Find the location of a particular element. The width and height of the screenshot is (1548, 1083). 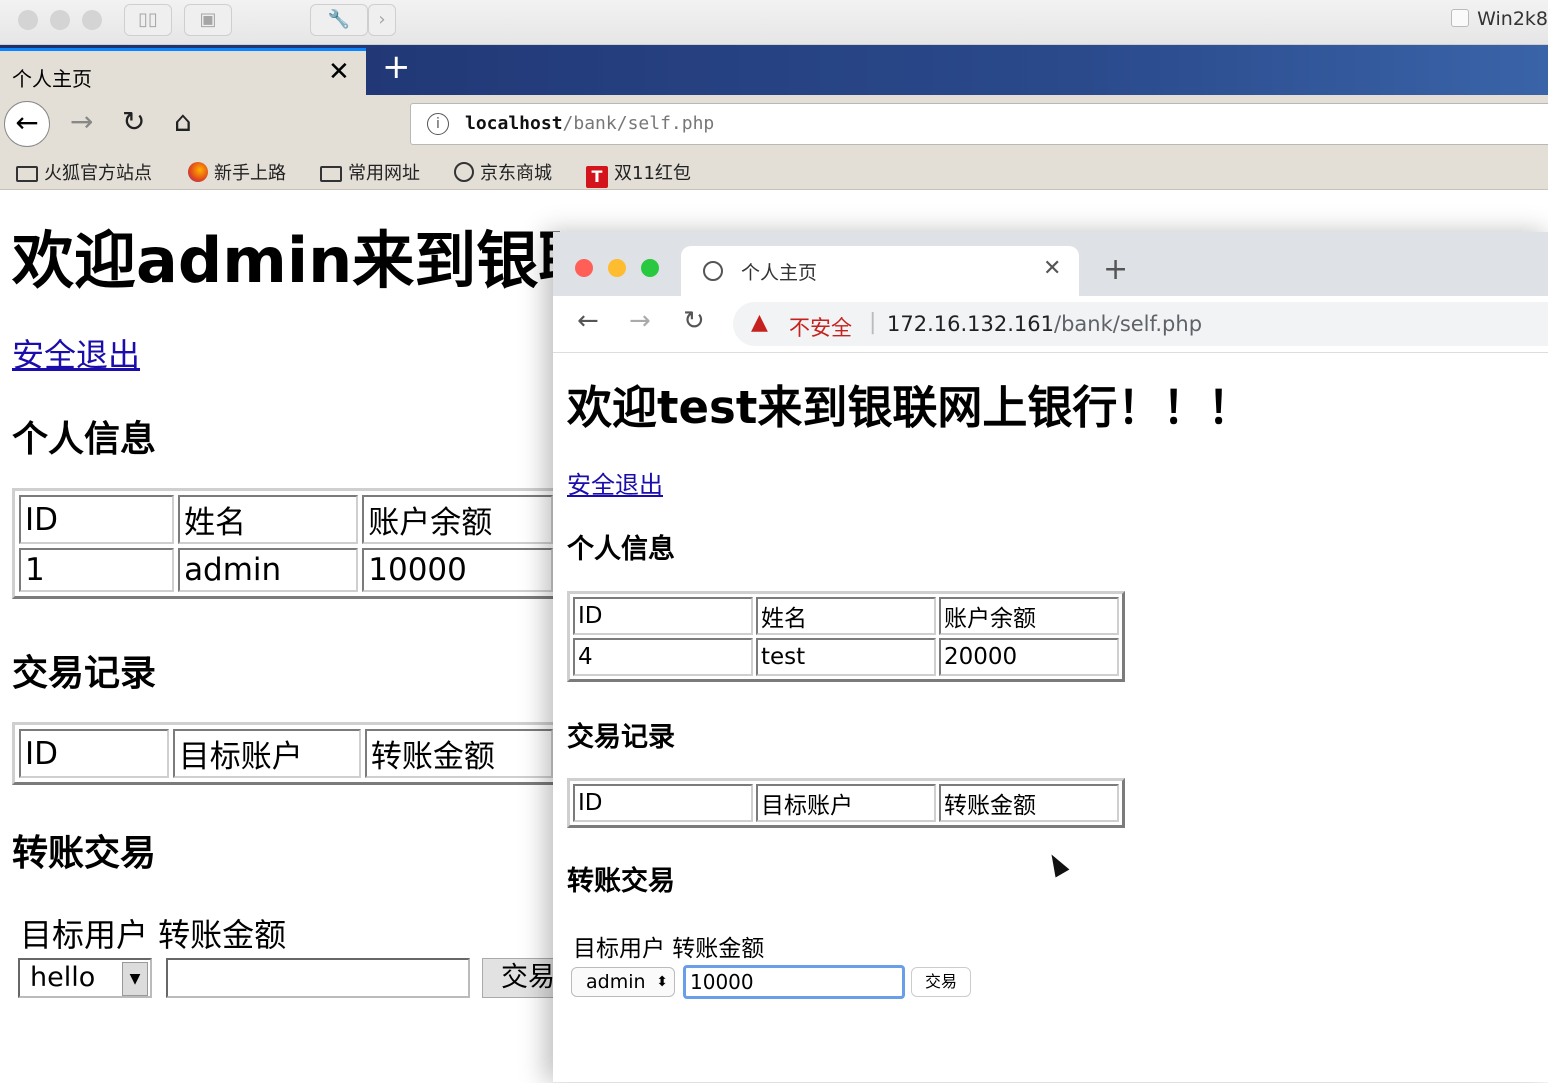

url-host: localhost is located at coordinates (514, 123).